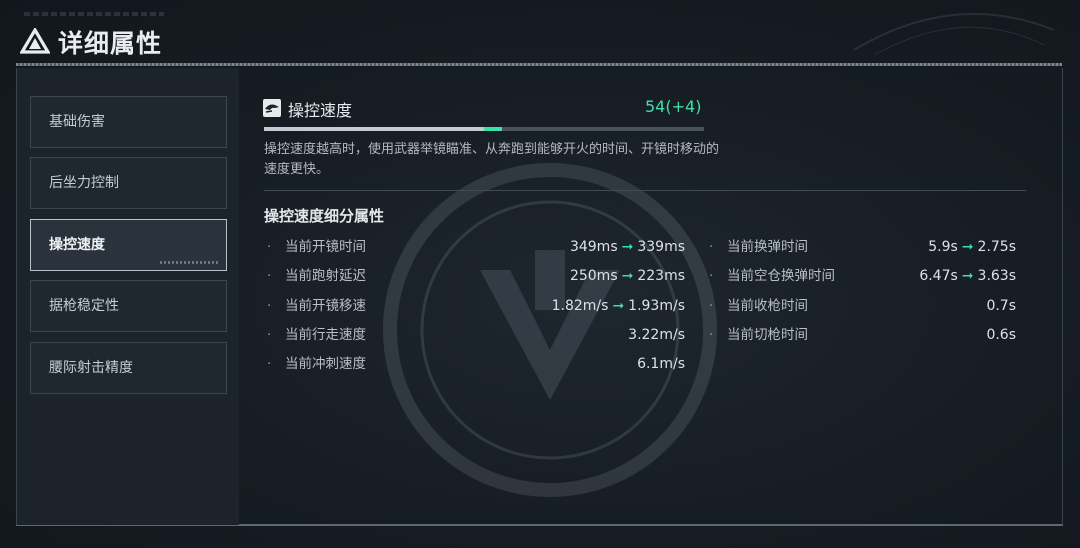 The width and height of the screenshot is (1080, 548). Describe the element at coordinates (476, 247) in the screenshot. I see `breakdown-row: · 当前开镜时间 349ms ➞ 339ms` at that location.